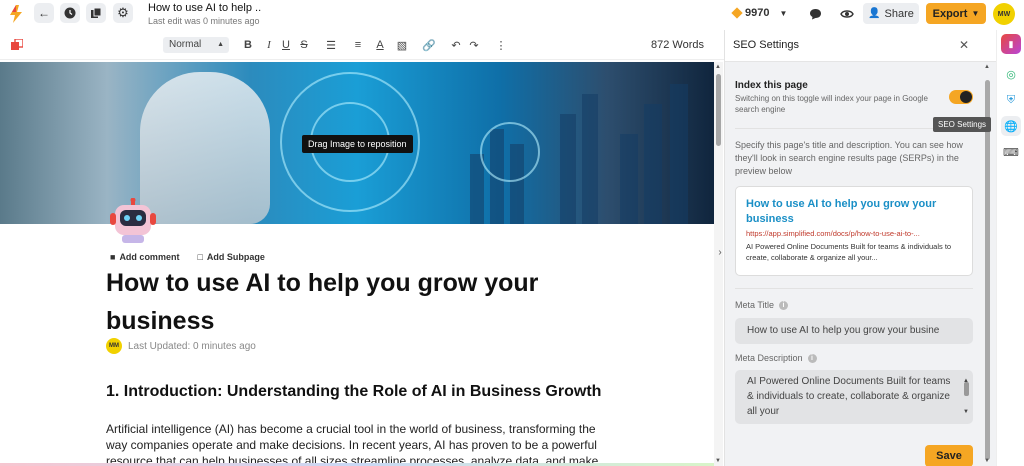 This screenshot has width=1024, height=466. I want to click on eye-icon, so click(847, 14).